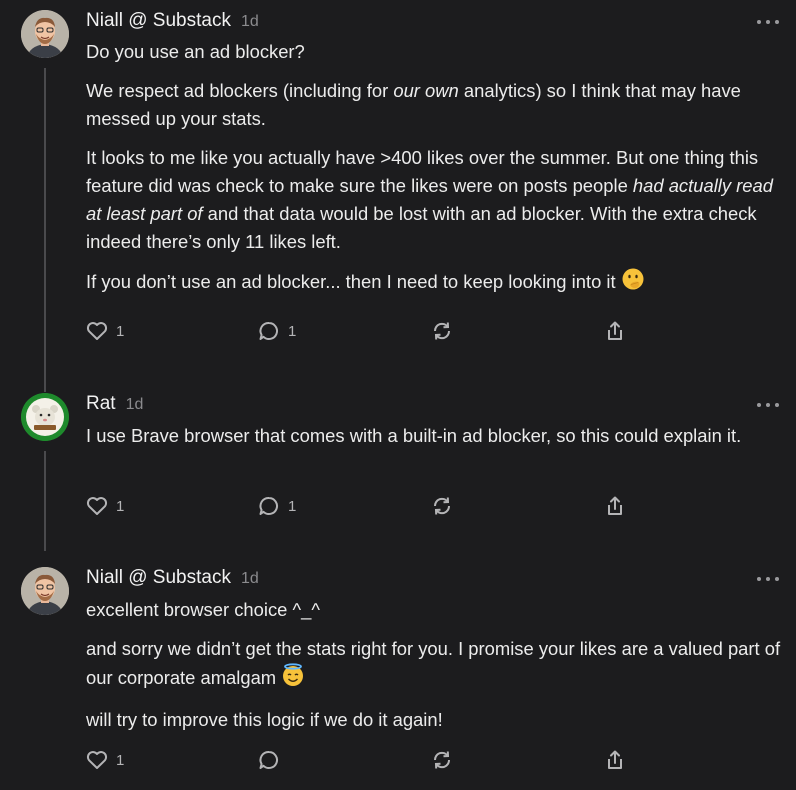 This screenshot has height=790, width=796. I want to click on face-with-hand-over-mouth-icon, so click(633, 283).